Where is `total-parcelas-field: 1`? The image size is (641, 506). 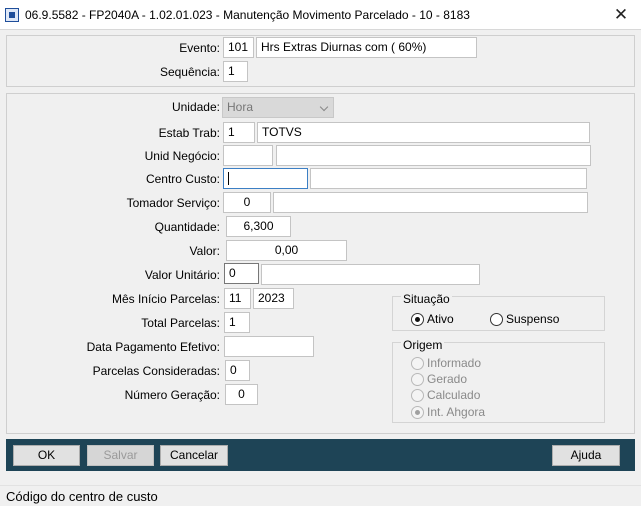
total-parcelas-field: 1 is located at coordinates (237, 322).